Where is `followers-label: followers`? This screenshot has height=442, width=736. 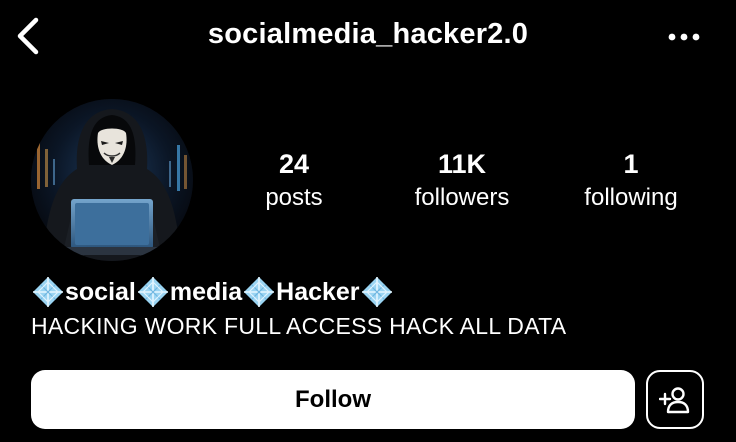
followers-label: followers is located at coordinates (462, 197).